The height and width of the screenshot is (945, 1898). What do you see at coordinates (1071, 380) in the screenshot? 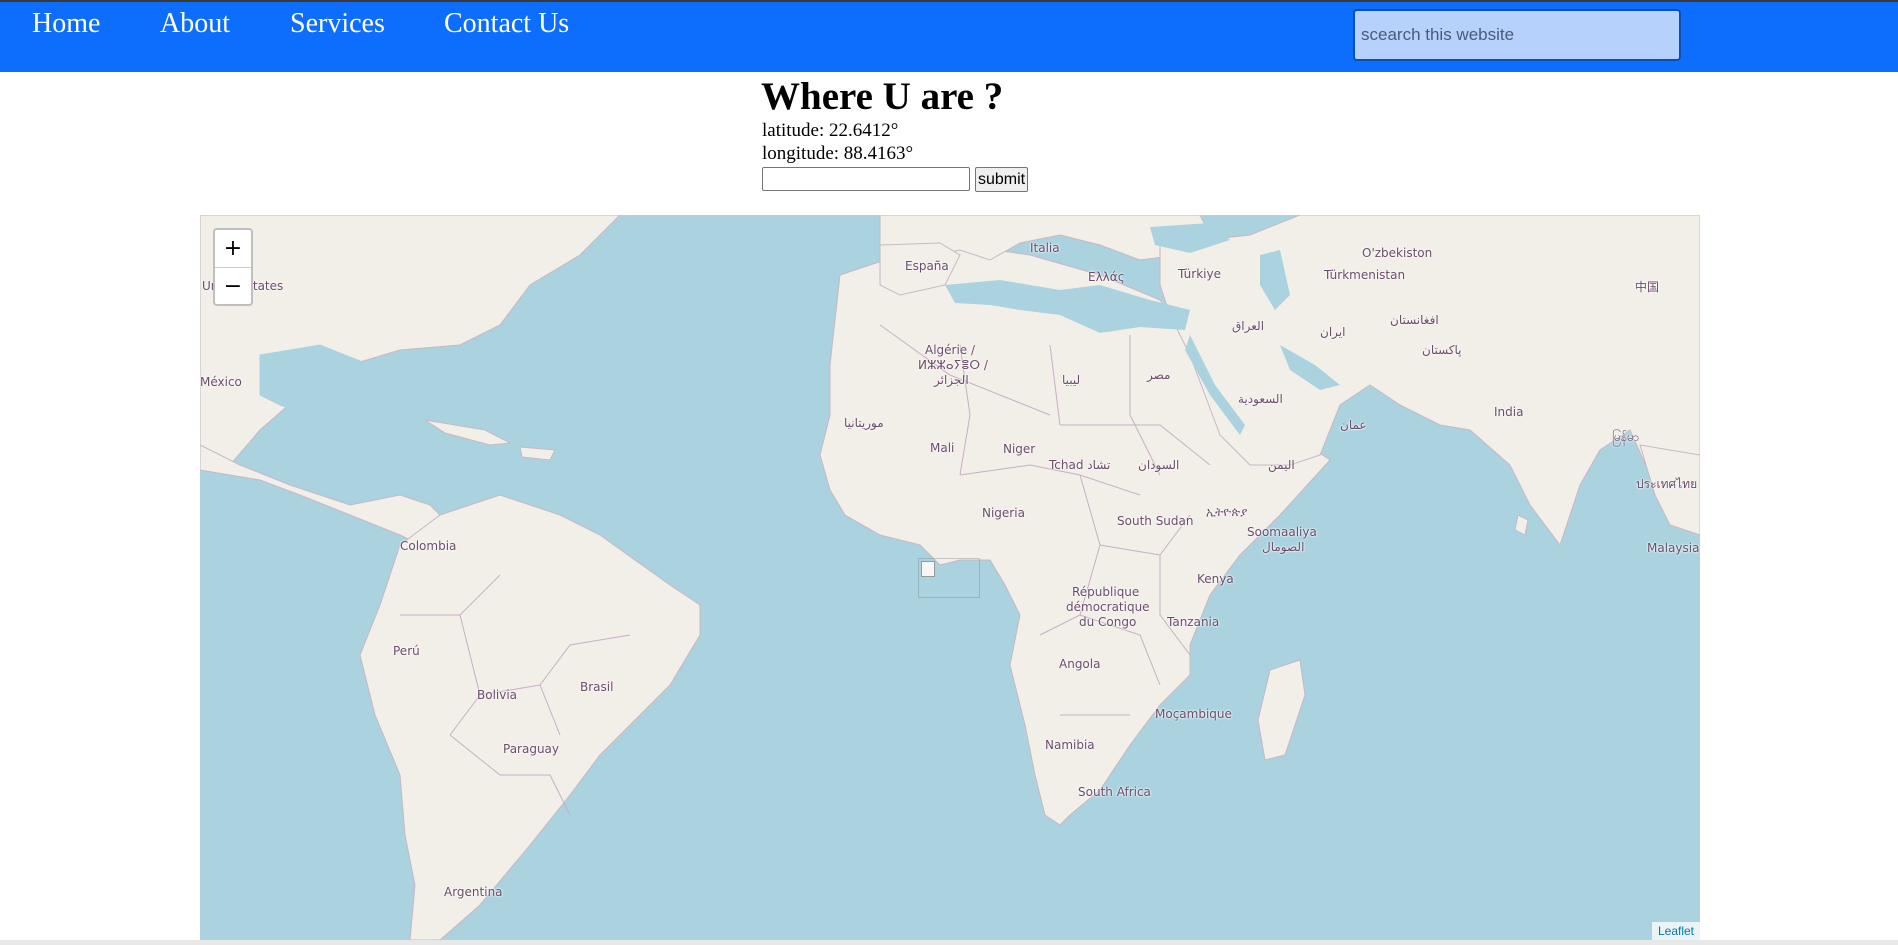
I see `map-label-libya: ليبيا` at bounding box center [1071, 380].